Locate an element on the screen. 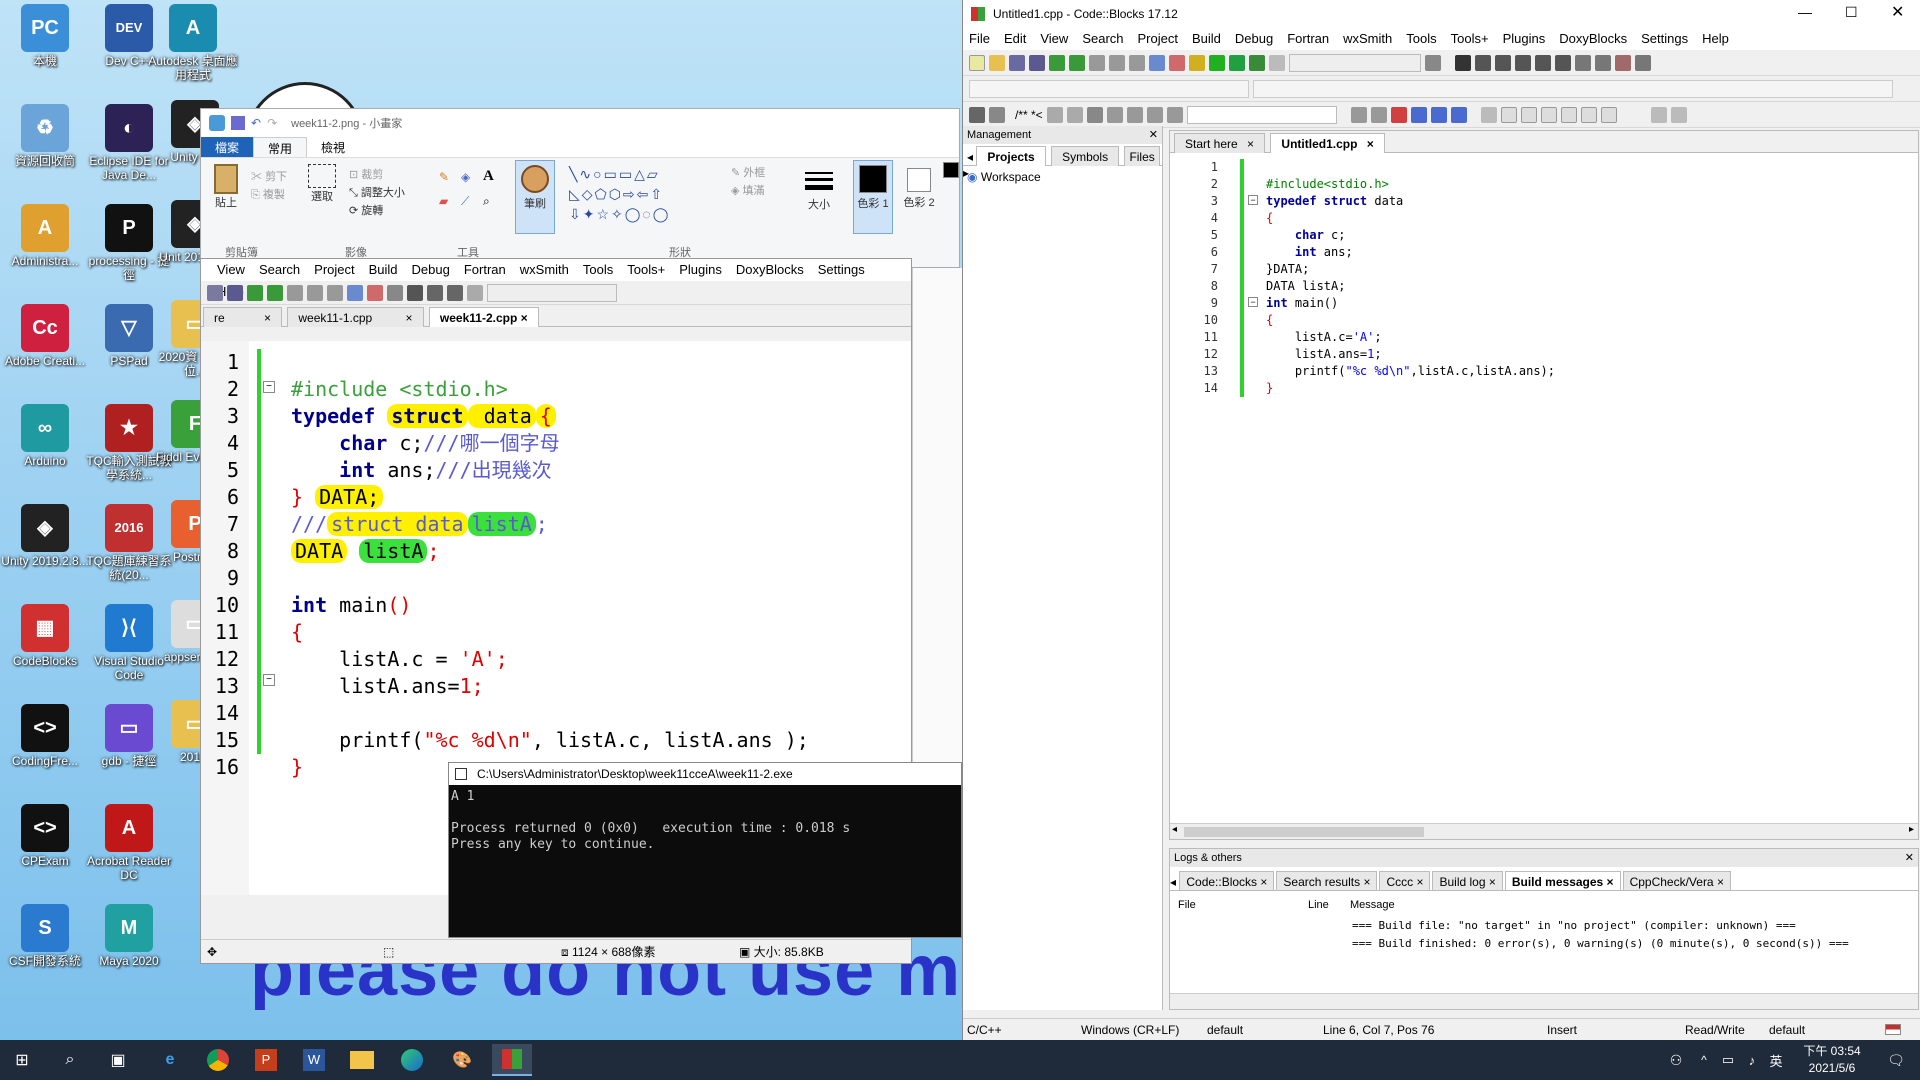 This screenshot has width=1920, height=1080. menu-tools: Tools+ is located at coordinates (1470, 39).